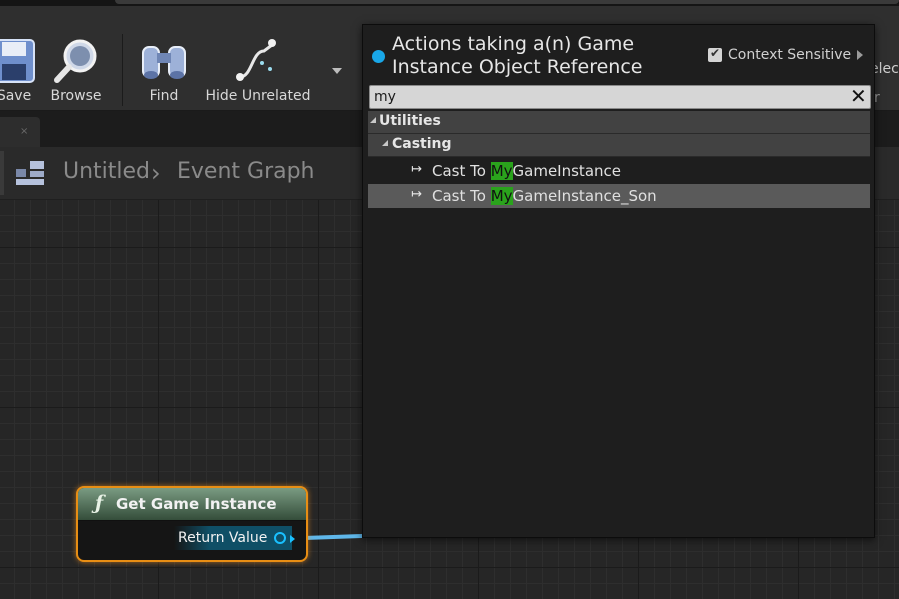 The height and width of the screenshot is (599, 899). I want to click on find-button: Find, so click(164, 70).